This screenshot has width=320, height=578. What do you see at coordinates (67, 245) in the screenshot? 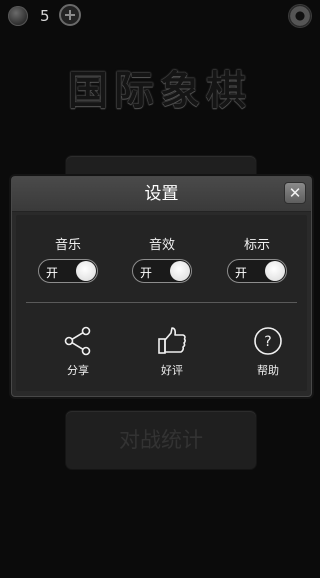
I see `music-label: 音乐` at bounding box center [67, 245].